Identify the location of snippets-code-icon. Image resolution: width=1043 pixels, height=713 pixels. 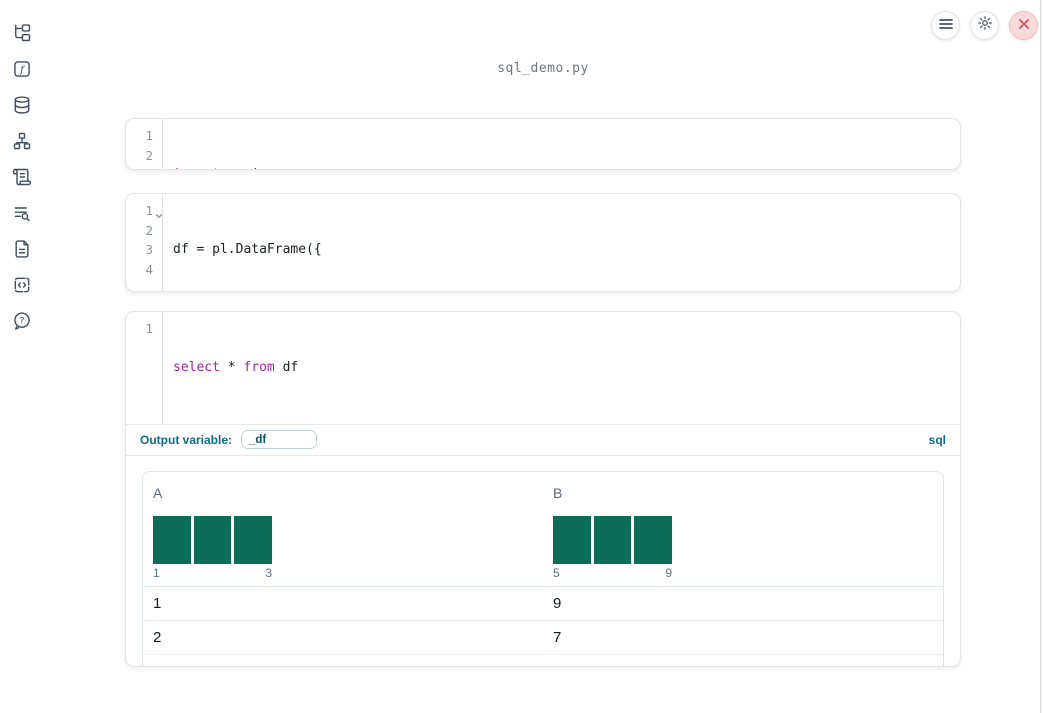
(22, 285).